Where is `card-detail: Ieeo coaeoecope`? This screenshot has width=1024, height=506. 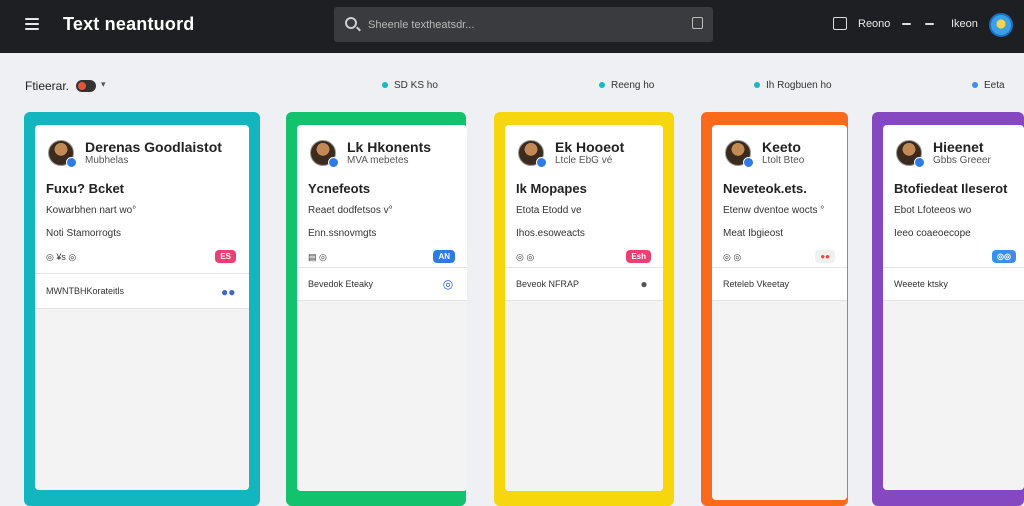
card-detail: Ieeo coaeoecope is located at coordinates (932, 233).